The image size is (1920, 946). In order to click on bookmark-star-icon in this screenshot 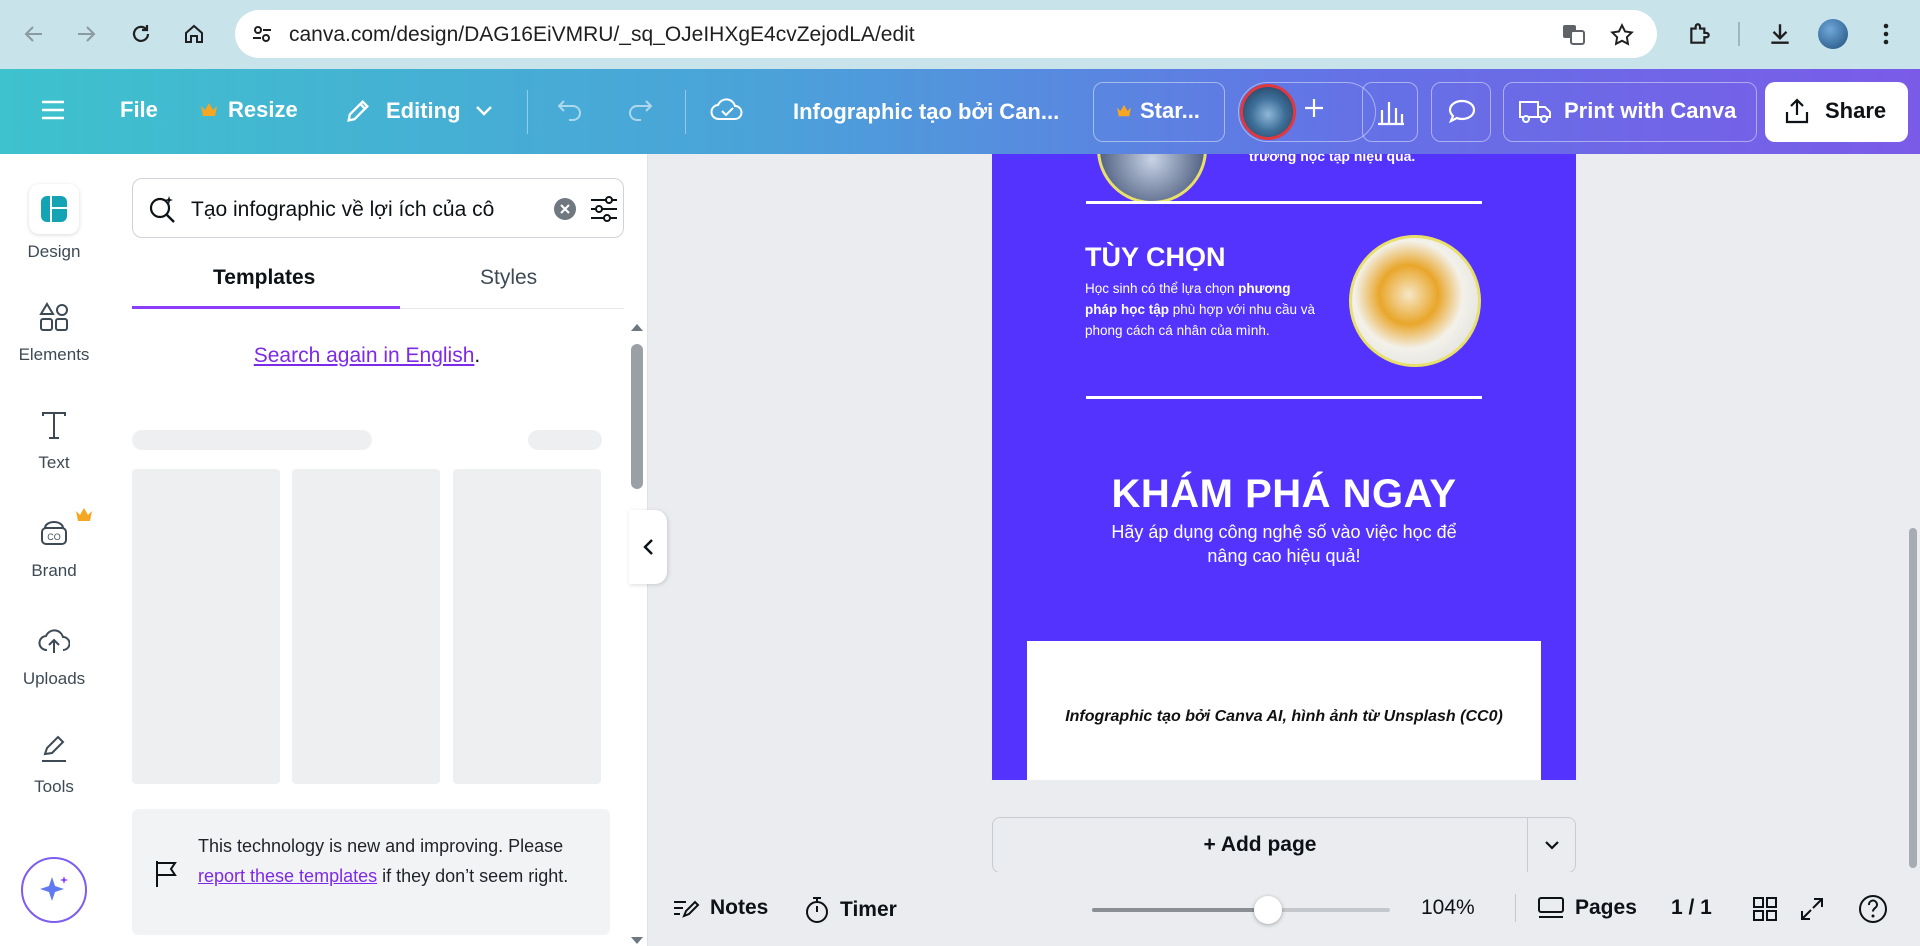, I will do `click(1622, 35)`.